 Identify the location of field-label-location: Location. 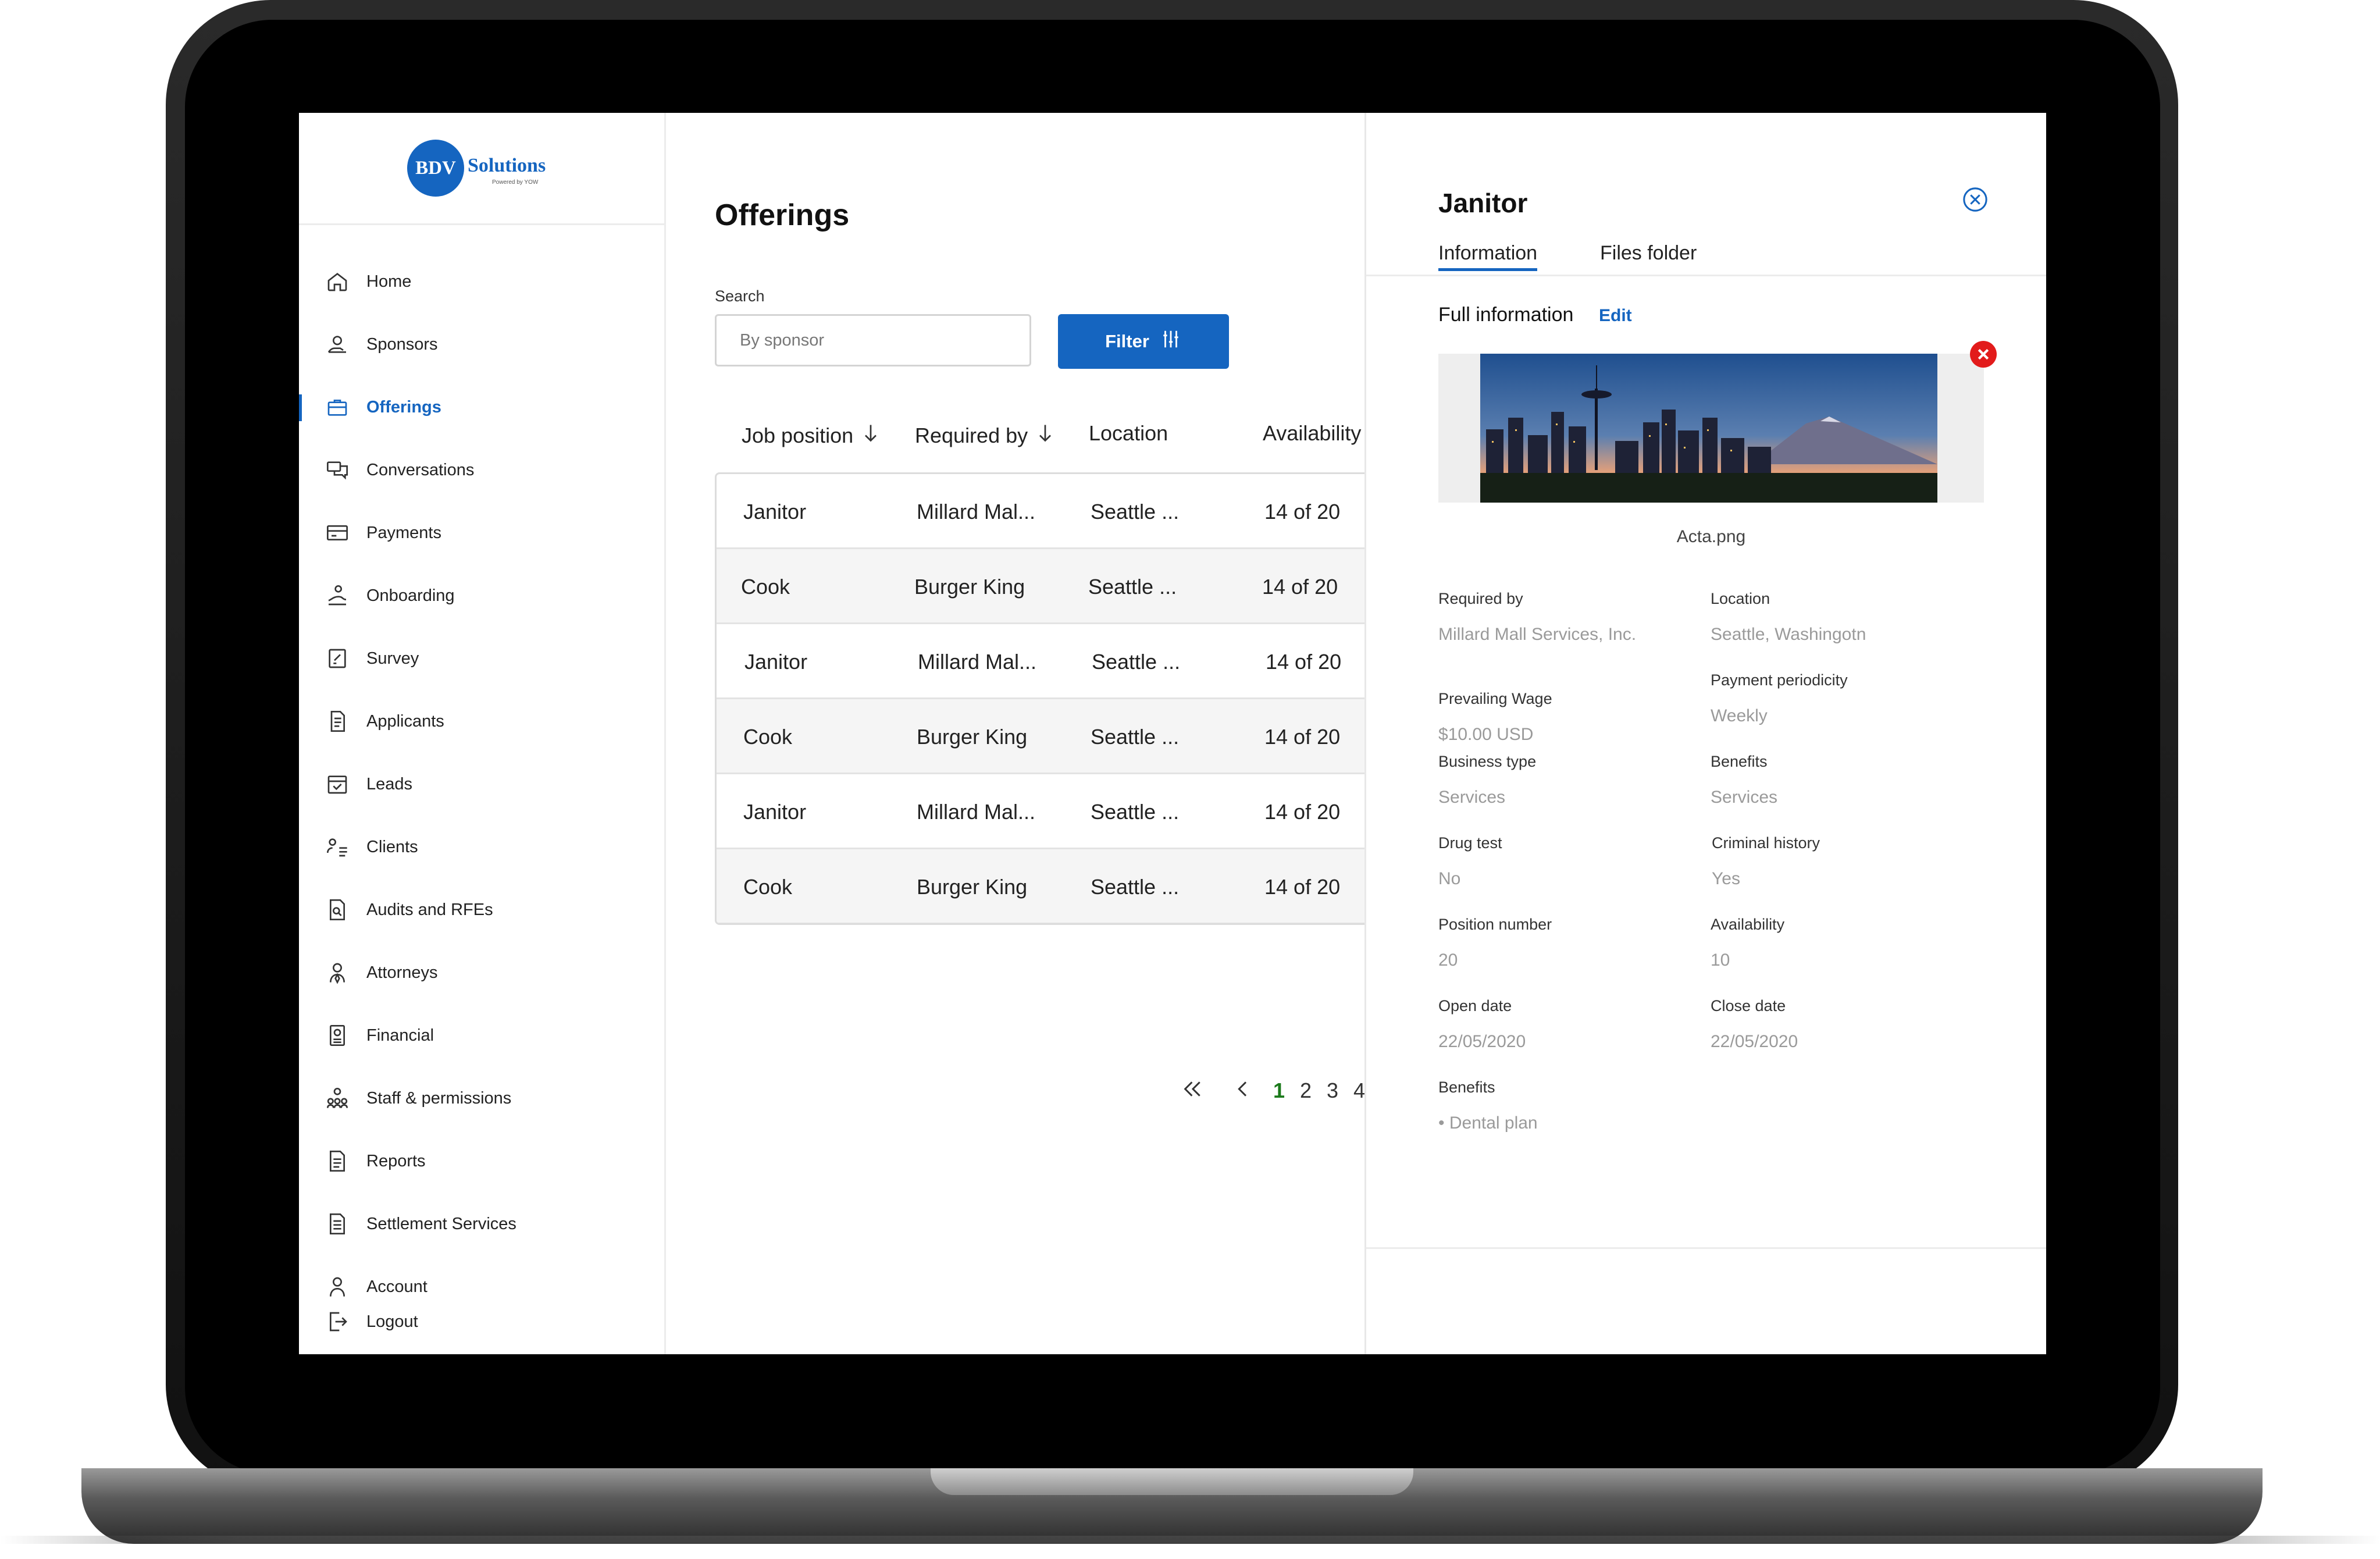
(1741, 599).